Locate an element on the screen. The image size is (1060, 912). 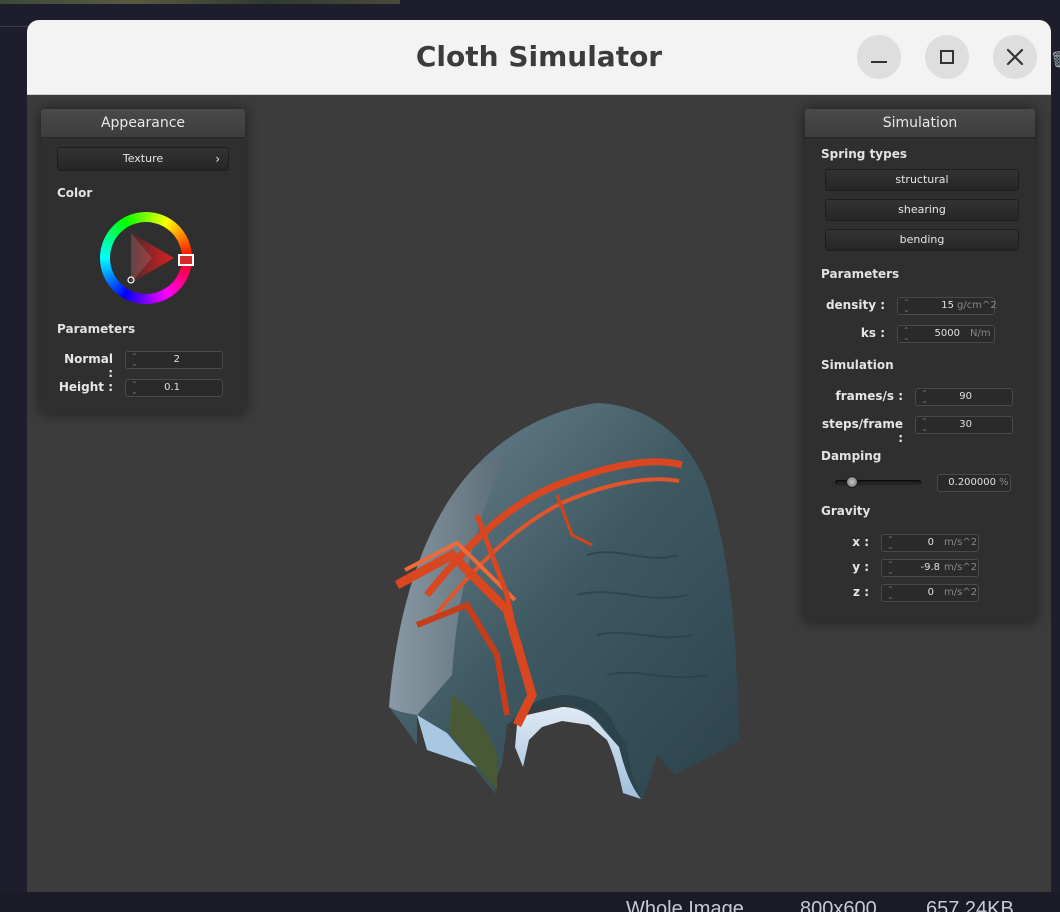
normal-label: Normal : is located at coordinates (88, 366).